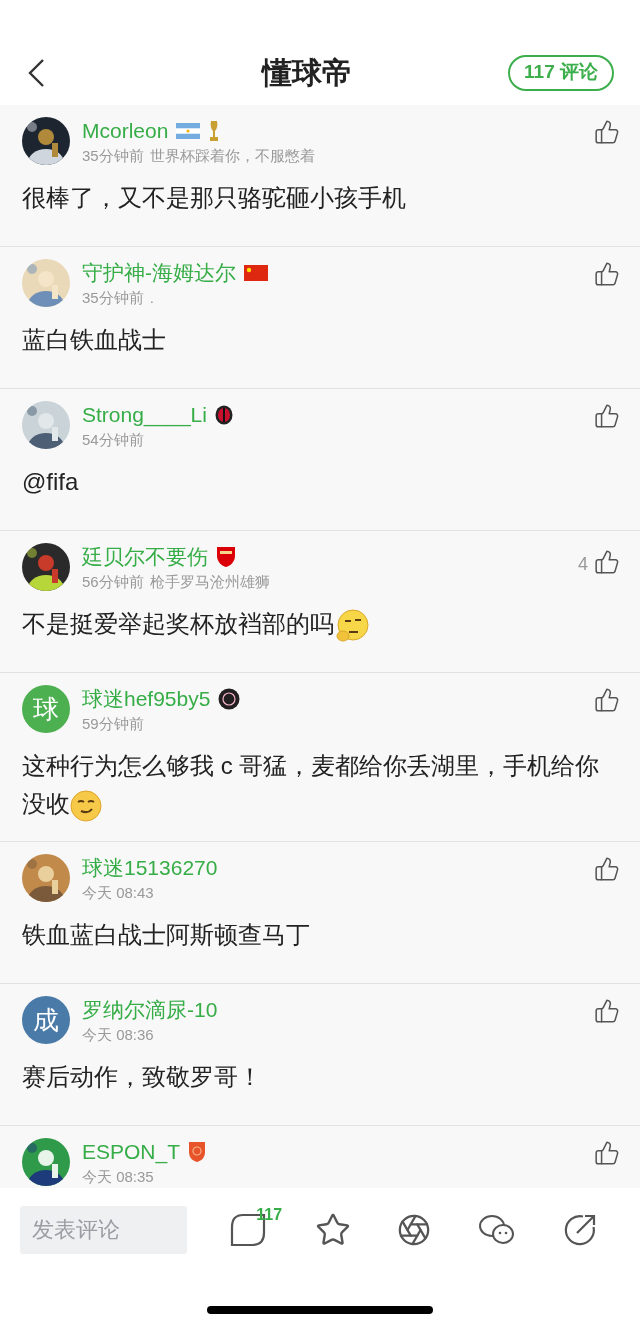 The width and height of the screenshot is (640, 1326). Describe the element at coordinates (332, 1230) in the screenshot. I see `star-icon` at that location.